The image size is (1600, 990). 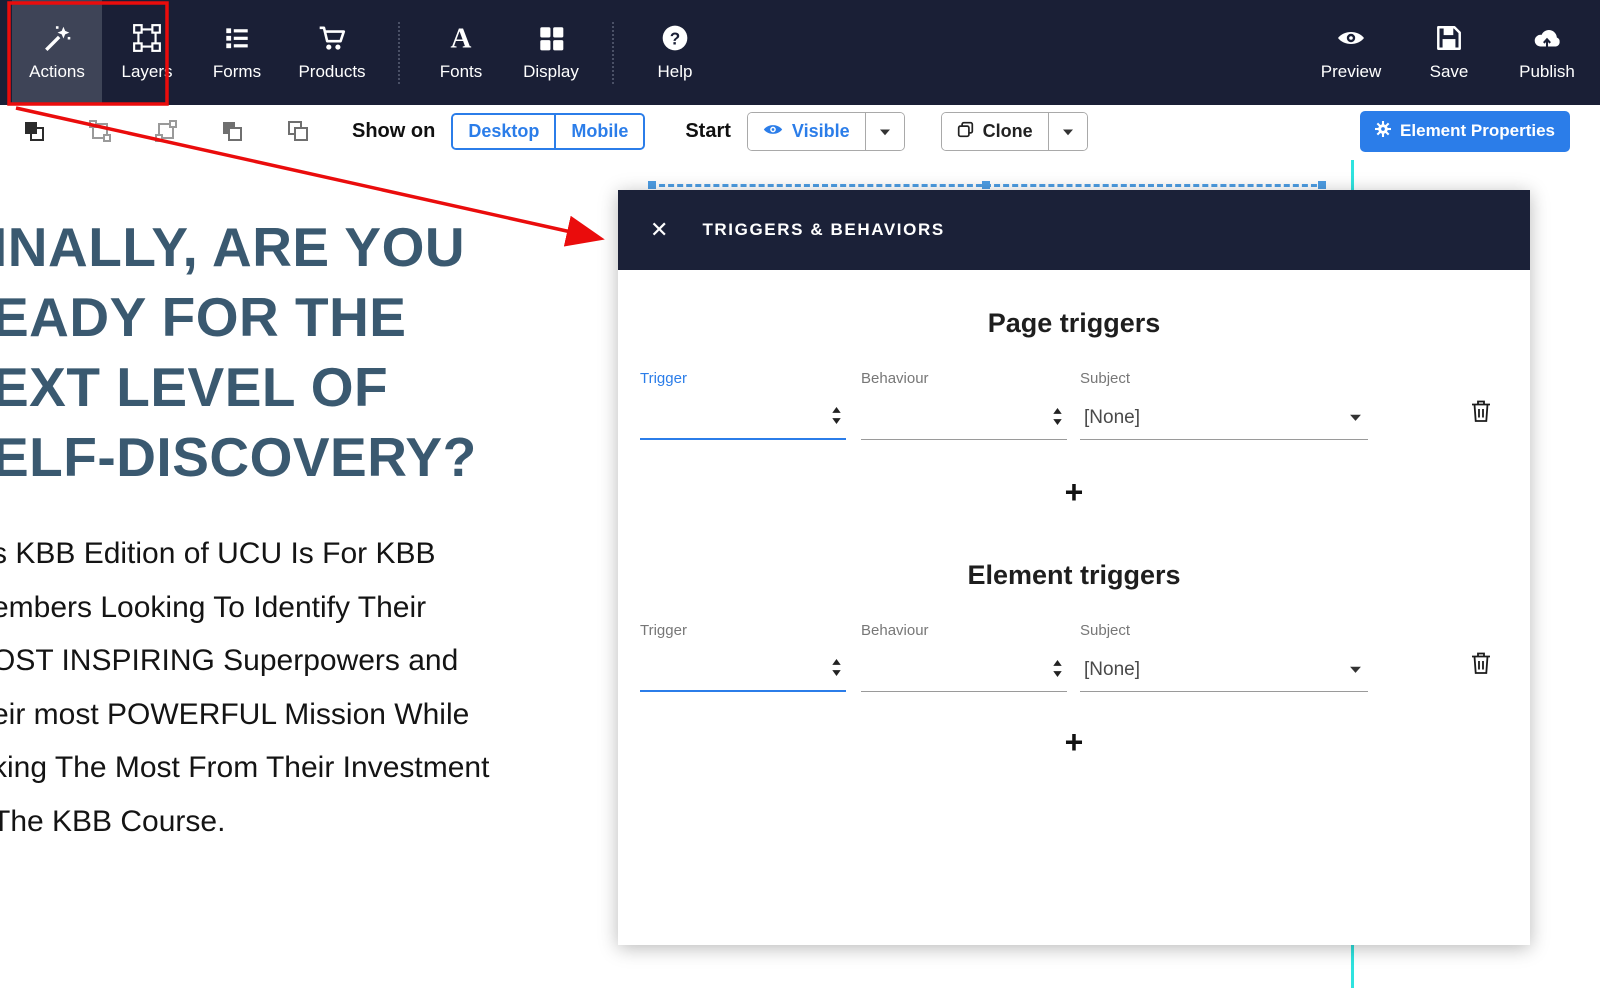 I want to click on topbar-item-fonts: A Fonts, so click(x=461, y=52).